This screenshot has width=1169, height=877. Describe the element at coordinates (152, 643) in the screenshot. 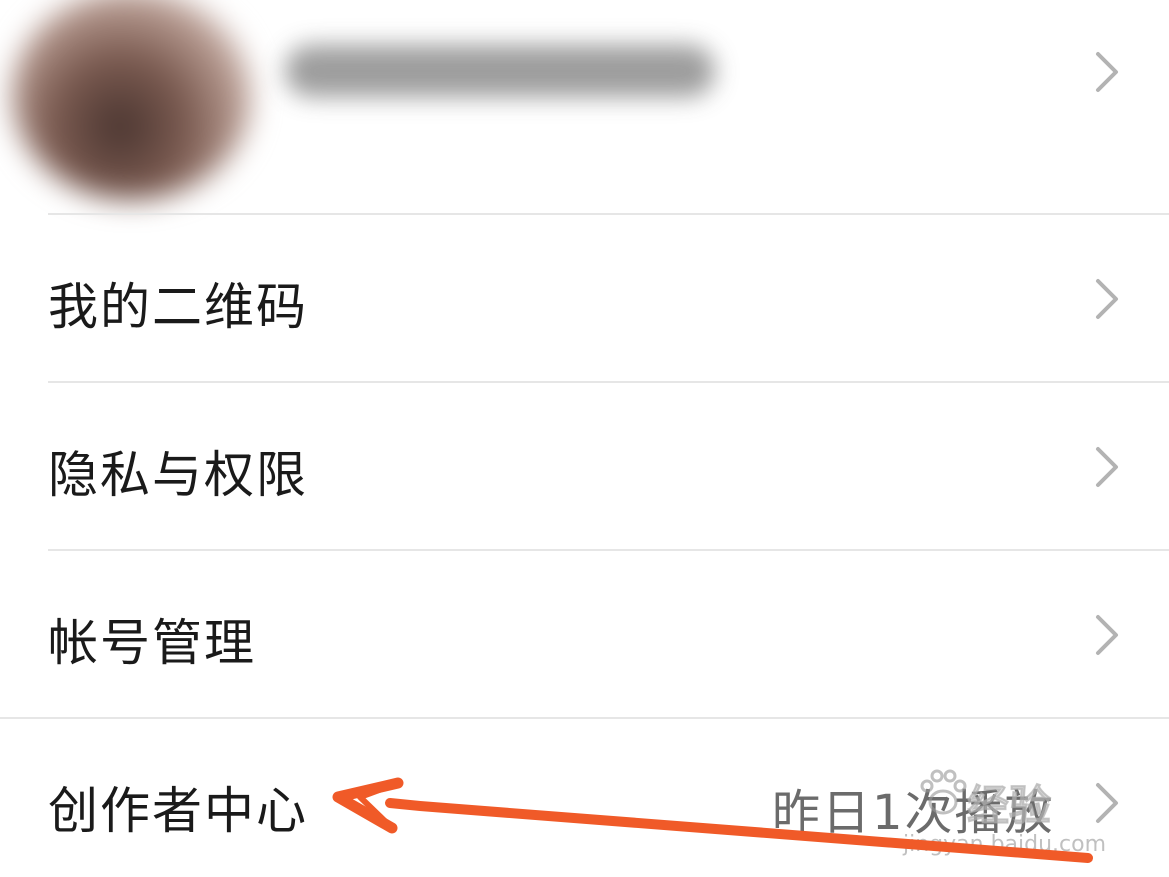

I see `menu-item-label: 帐号管理` at that location.